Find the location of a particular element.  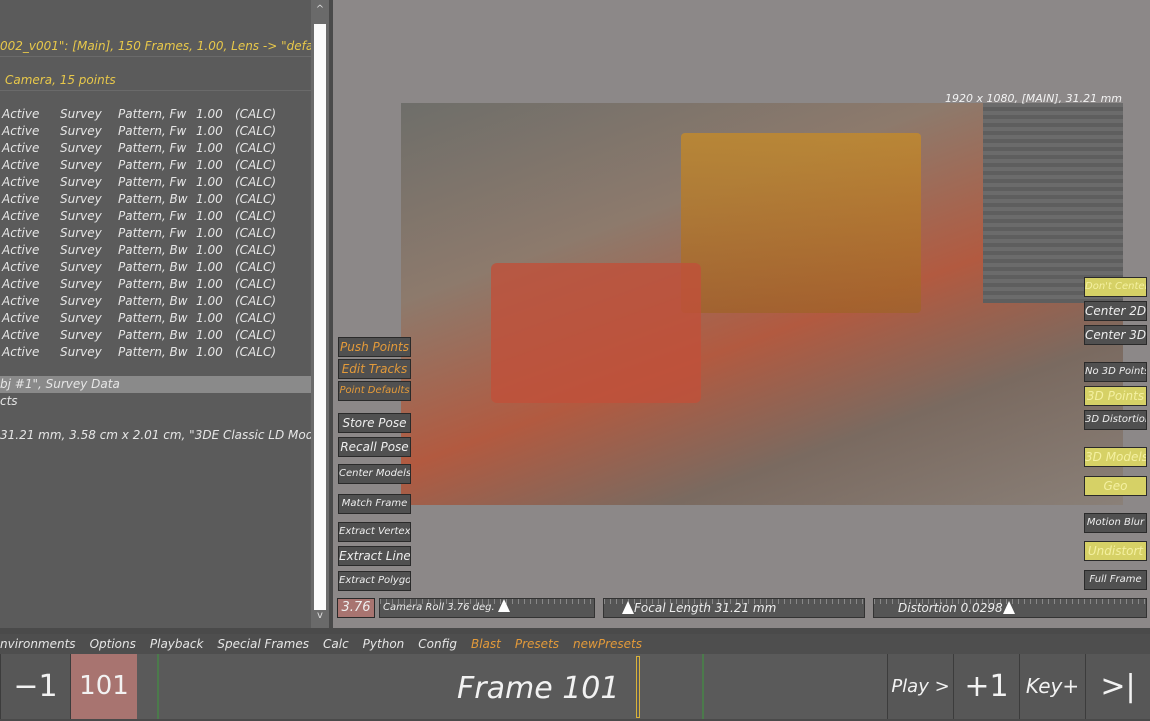

next-frame-button: +1 is located at coordinates (986, 686).